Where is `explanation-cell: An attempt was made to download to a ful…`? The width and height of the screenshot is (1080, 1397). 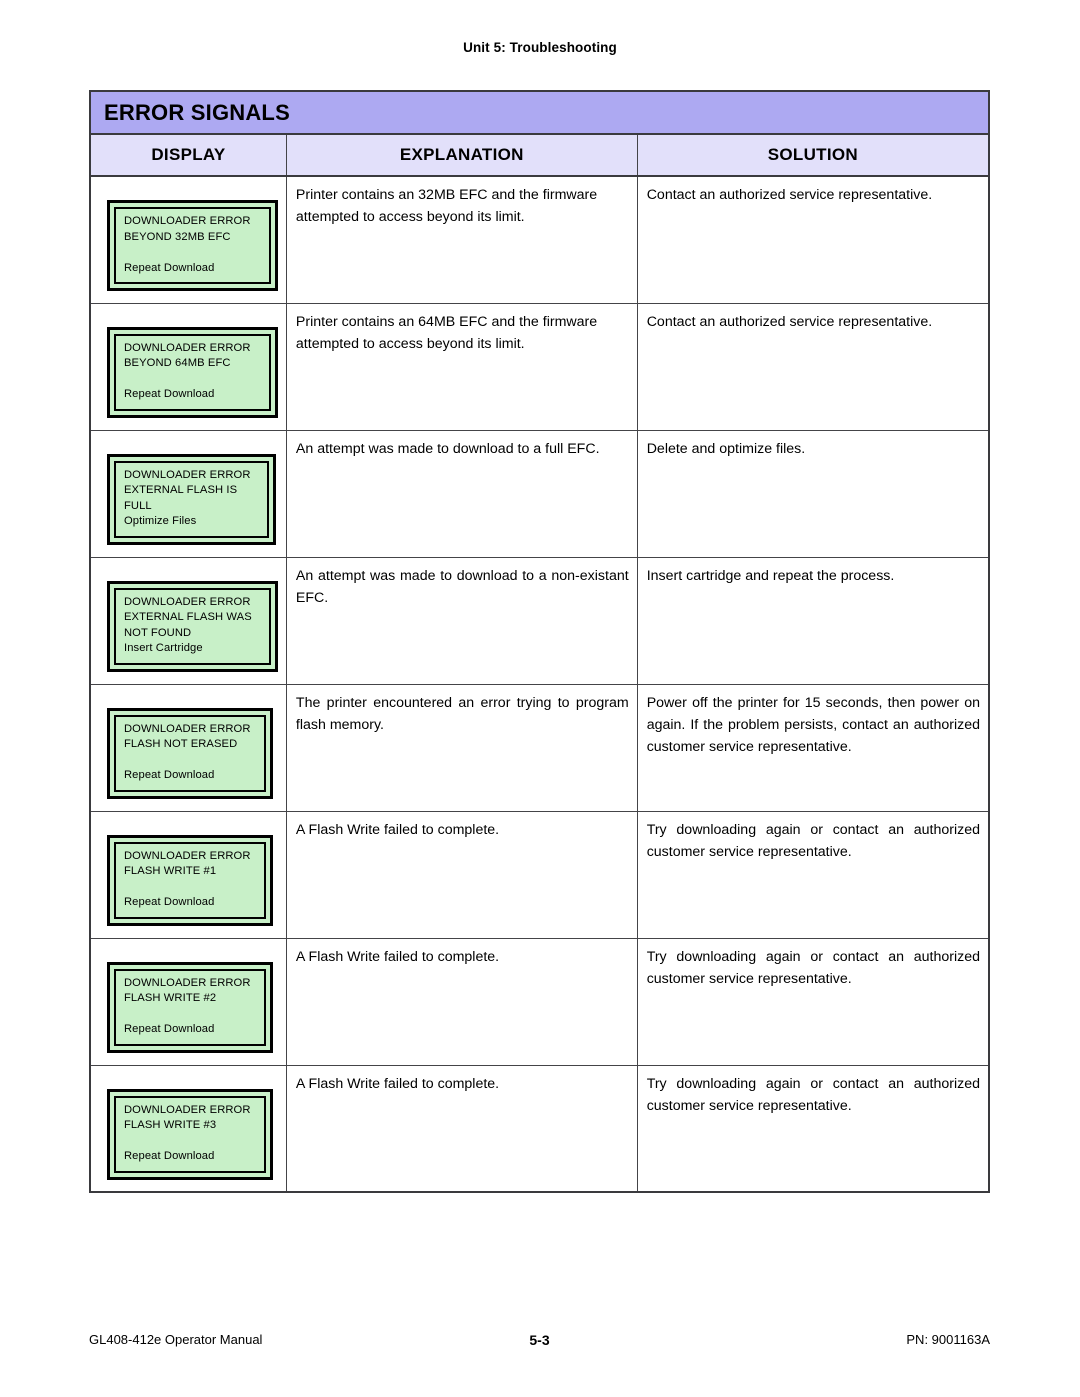
explanation-cell: An attempt was made to download to a ful… is located at coordinates (461, 493).